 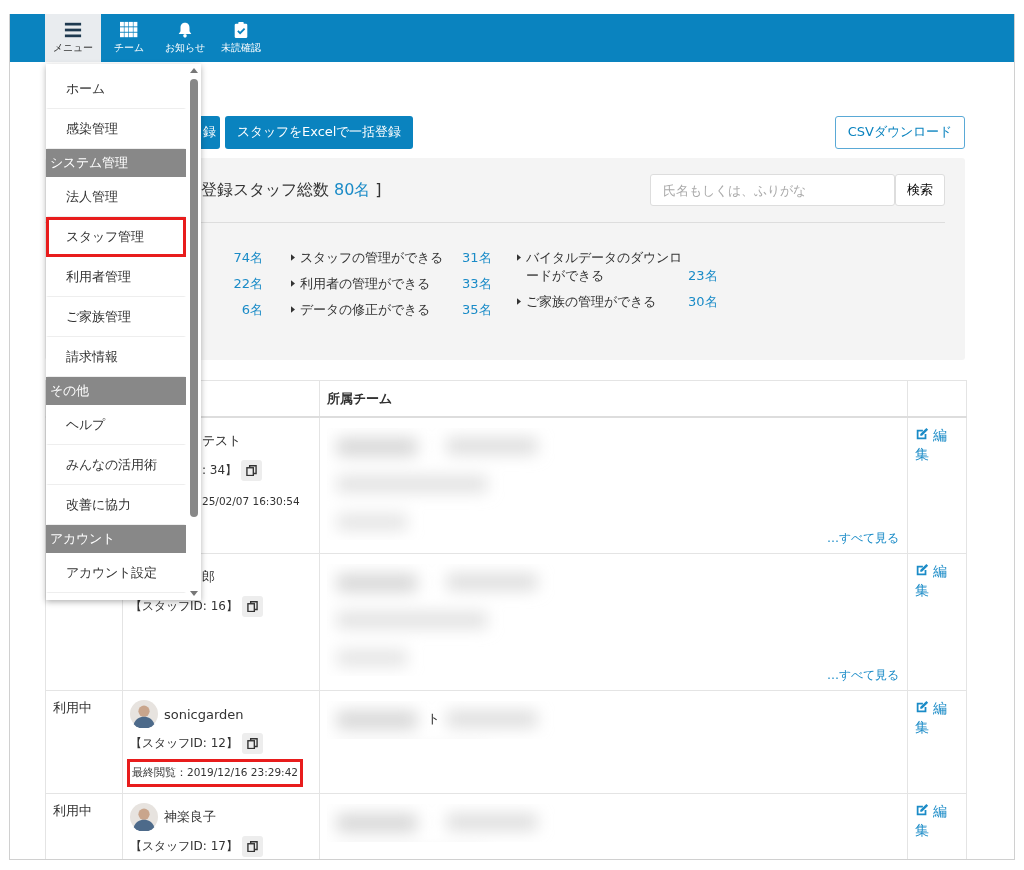 I want to click on permission-count: 23名, so click(x=703, y=276).